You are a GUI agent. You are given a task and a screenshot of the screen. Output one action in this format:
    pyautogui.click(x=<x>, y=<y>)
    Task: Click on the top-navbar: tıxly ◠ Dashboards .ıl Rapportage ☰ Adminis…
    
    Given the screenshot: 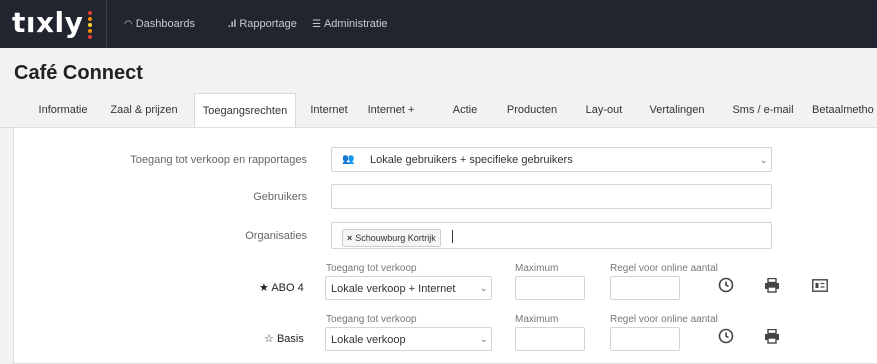 What is the action you would take?
    pyautogui.click(x=438, y=24)
    